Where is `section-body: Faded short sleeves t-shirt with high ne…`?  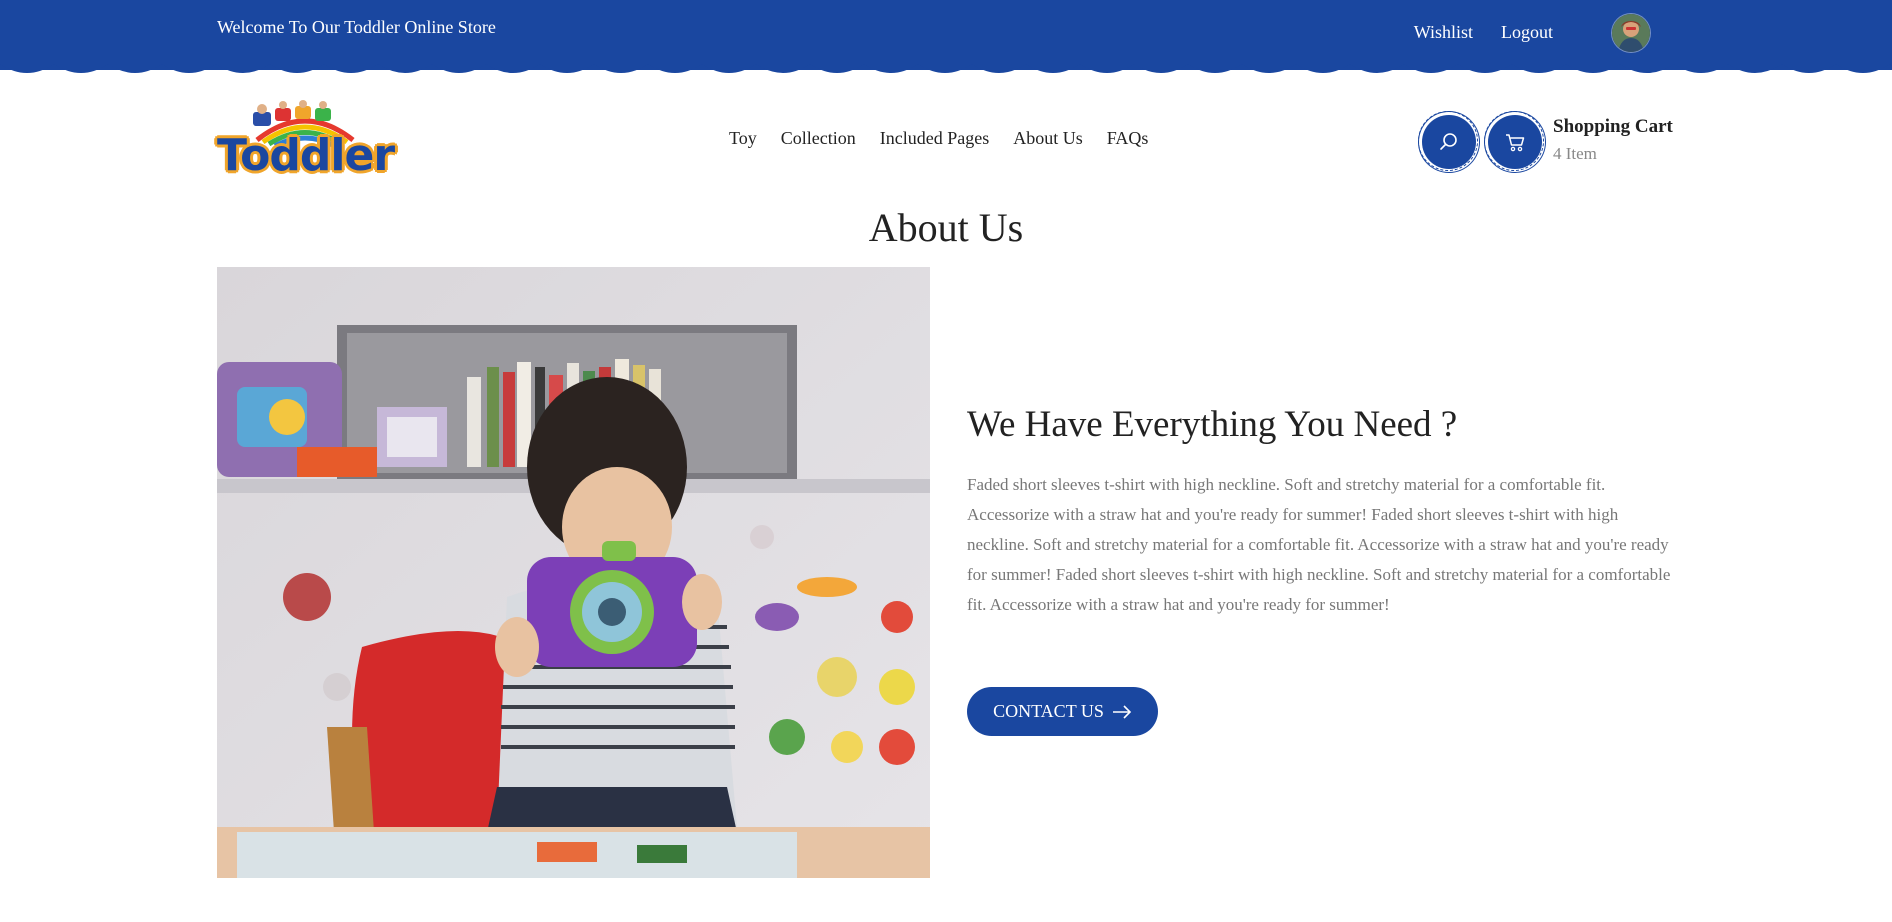
section-body: Faded short sleeves t-shirt with high ne… is located at coordinates (1319, 544).